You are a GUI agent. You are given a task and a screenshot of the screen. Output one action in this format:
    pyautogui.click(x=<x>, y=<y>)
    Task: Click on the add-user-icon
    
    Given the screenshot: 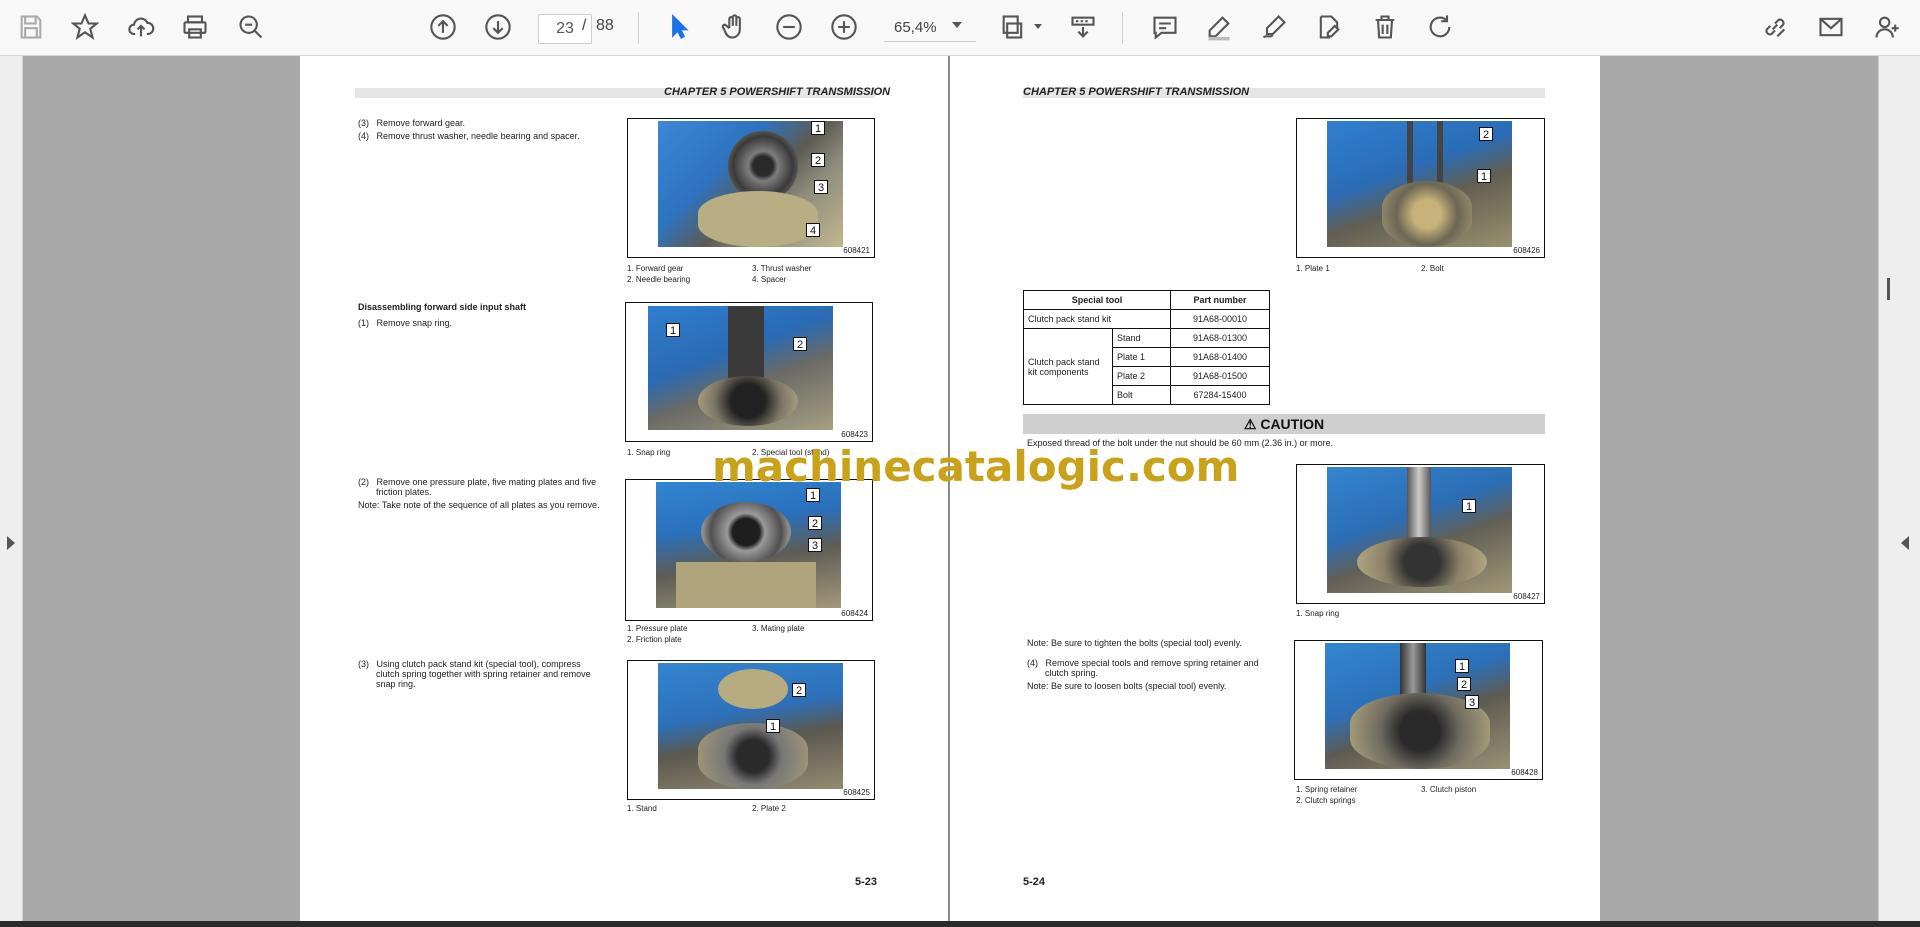 What is the action you would take?
    pyautogui.click(x=1887, y=27)
    